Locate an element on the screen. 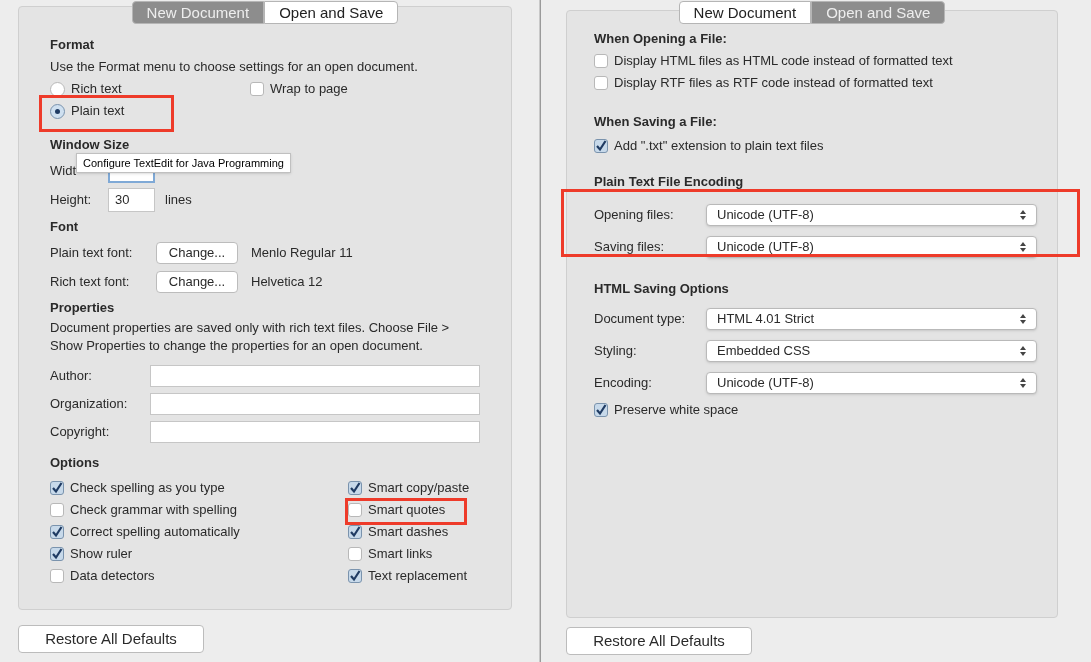  tab: Open and Save is located at coordinates (331, 12).